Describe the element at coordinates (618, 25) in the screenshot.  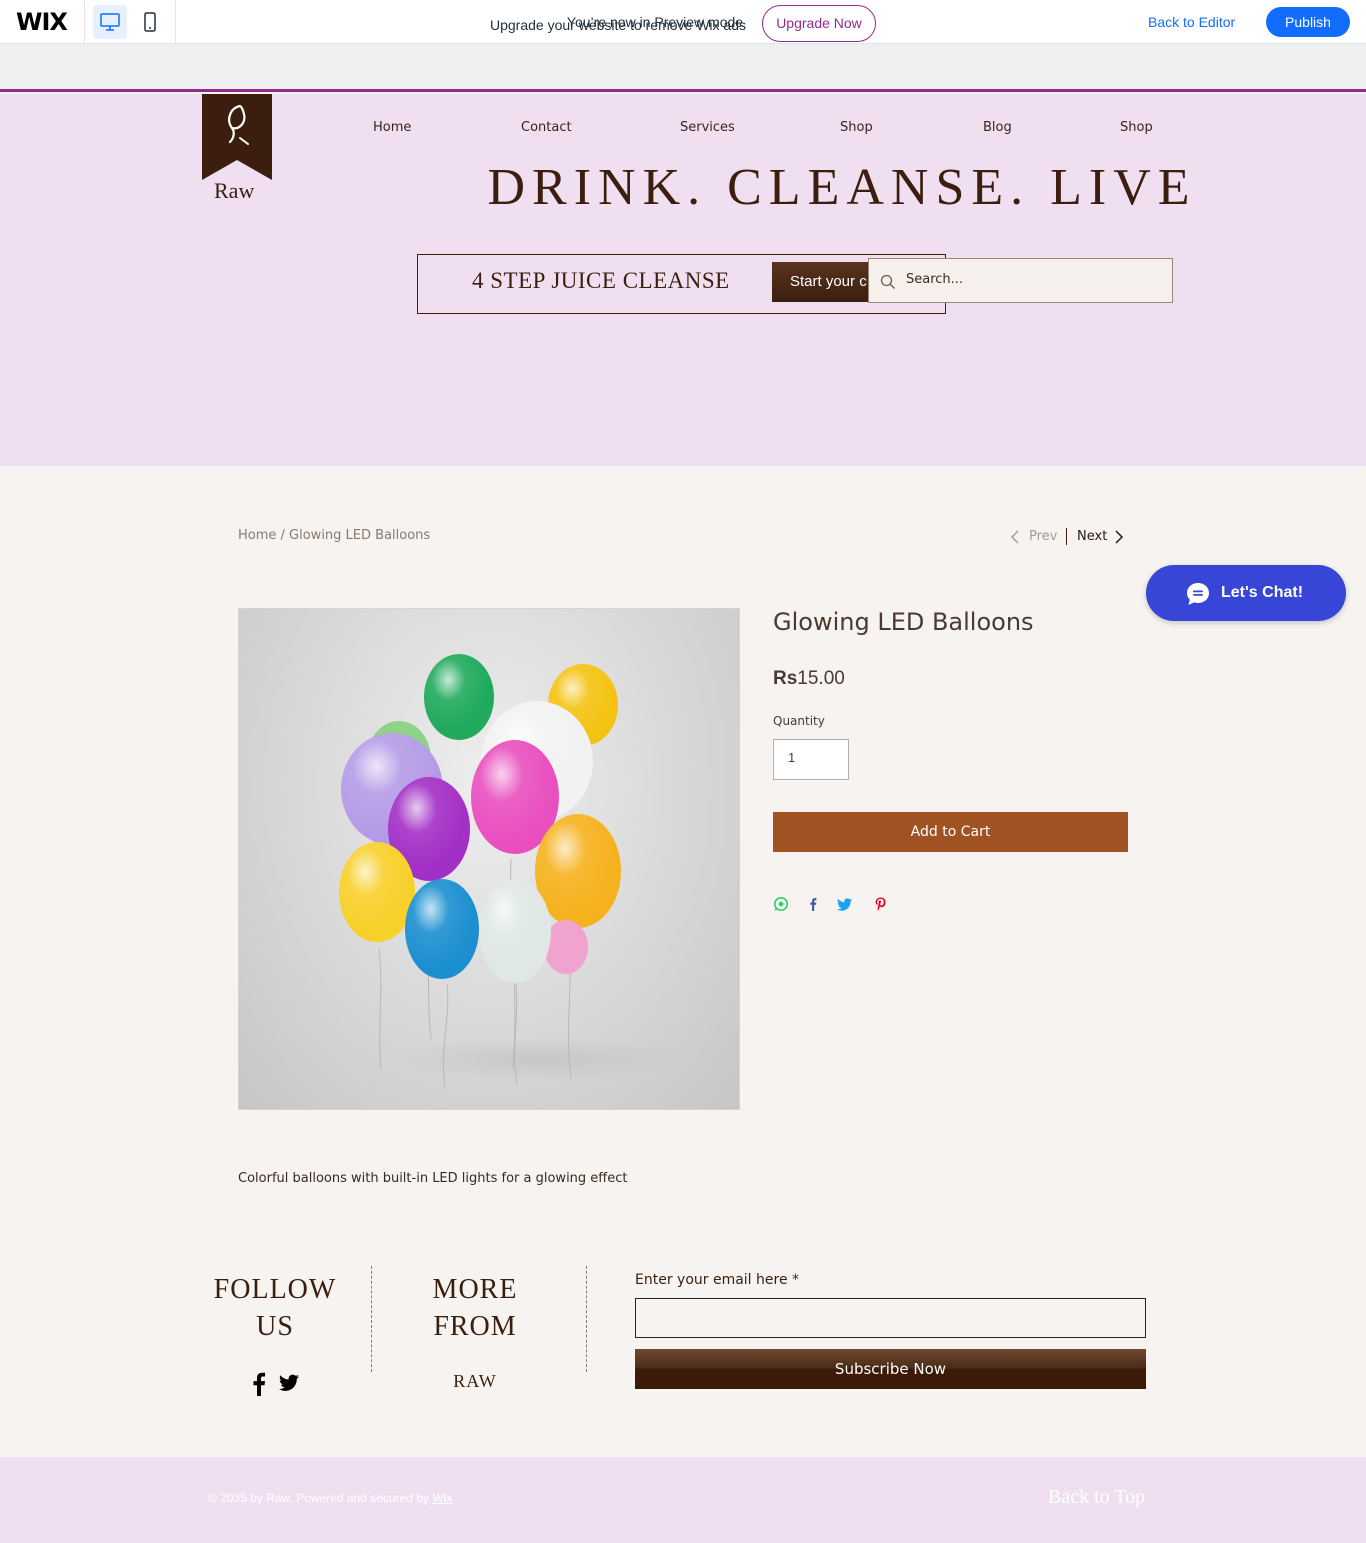
I see `upgrade-banner-text: Upgrade your website to remove Wix ads` at that location.